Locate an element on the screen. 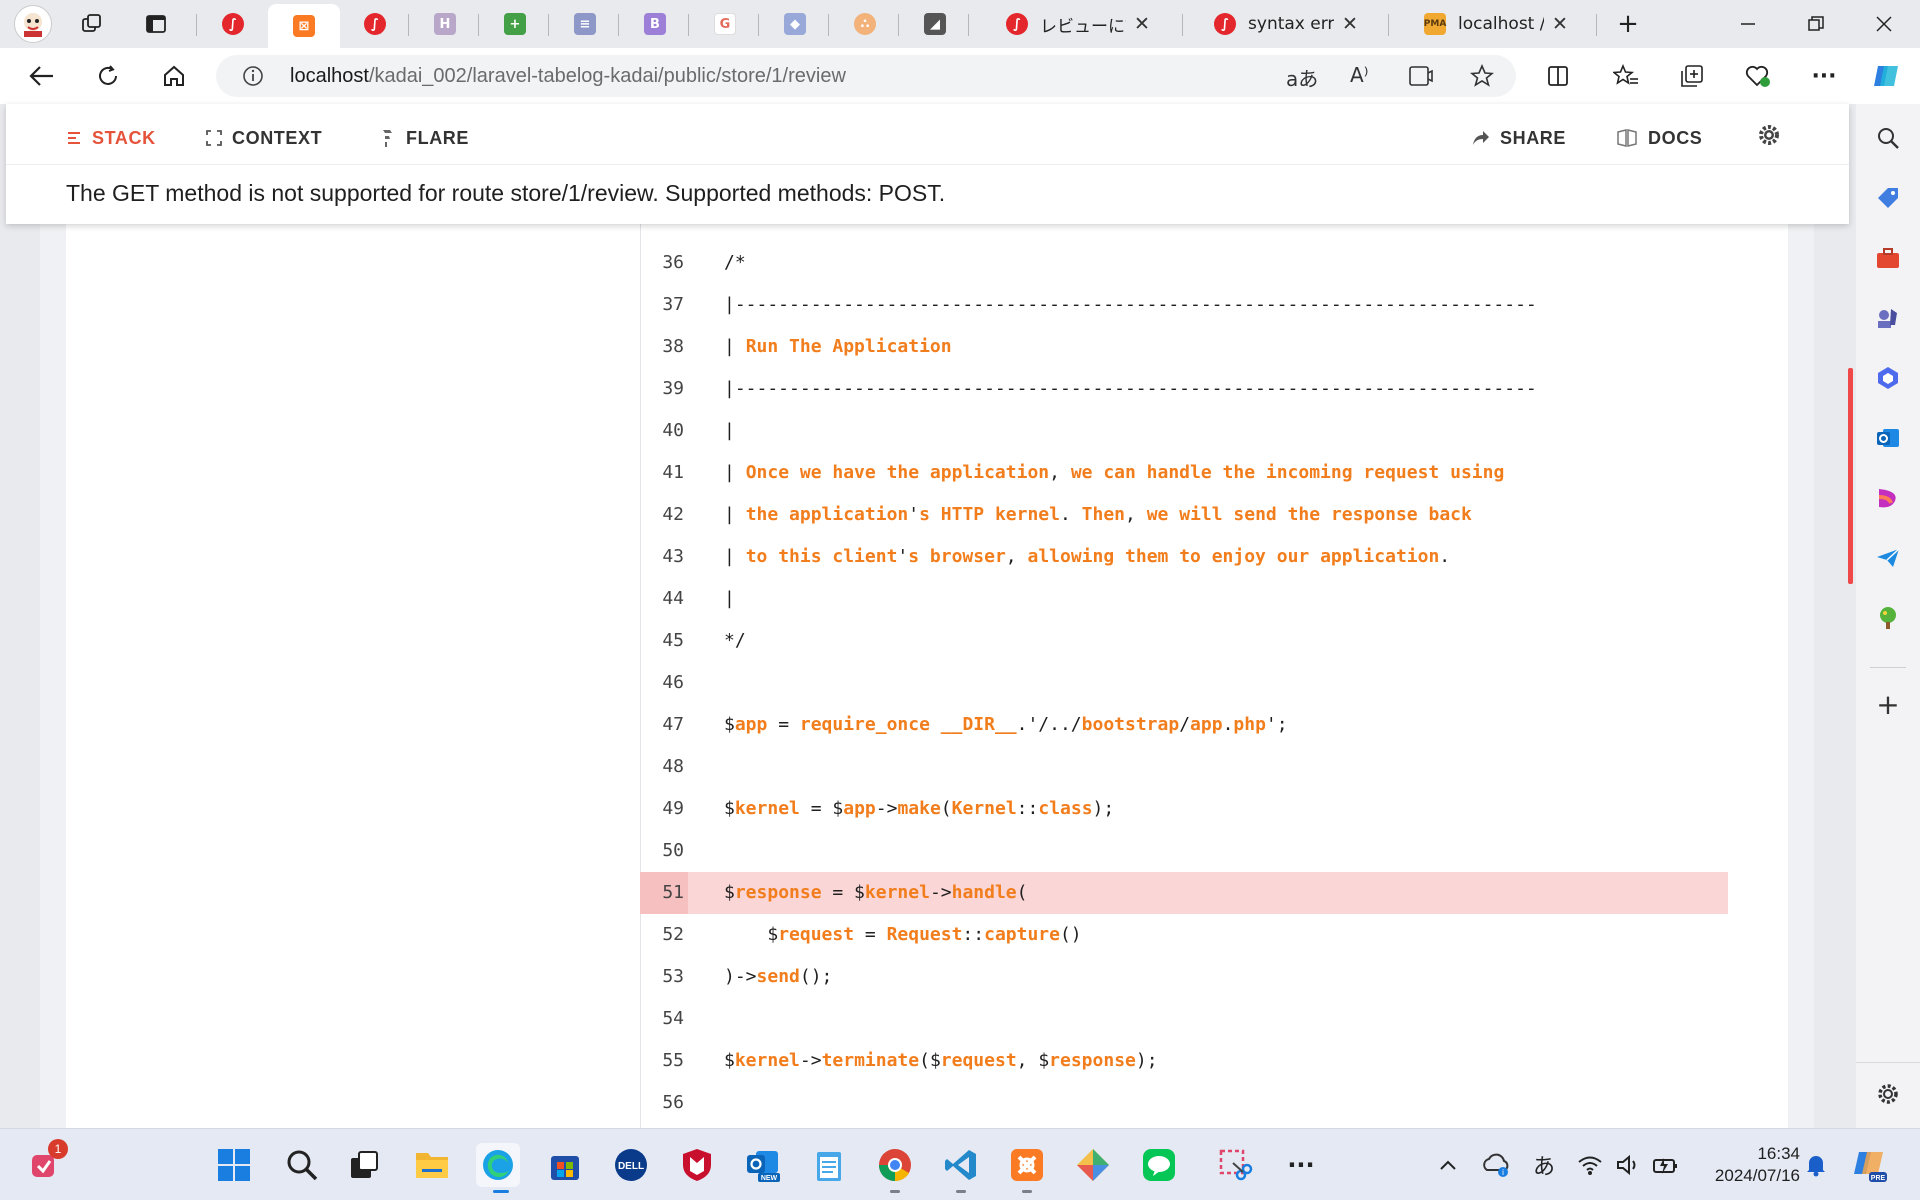  line-number: 49 is located at coordinates (664, 809).